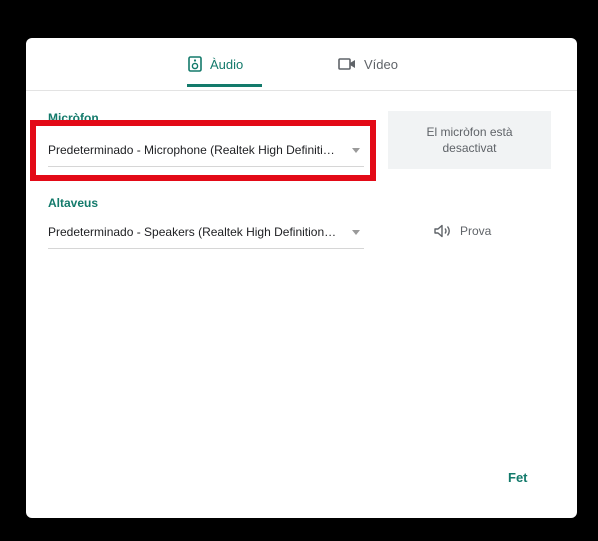  I want to click on tab-video-label: Vídeo, so click(381, 64).